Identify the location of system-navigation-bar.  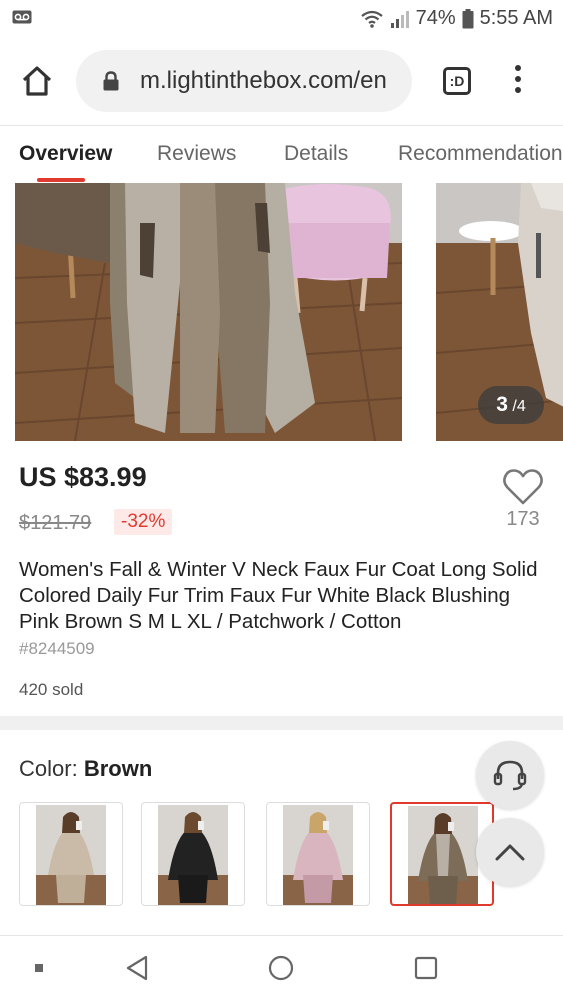
(281, 967).